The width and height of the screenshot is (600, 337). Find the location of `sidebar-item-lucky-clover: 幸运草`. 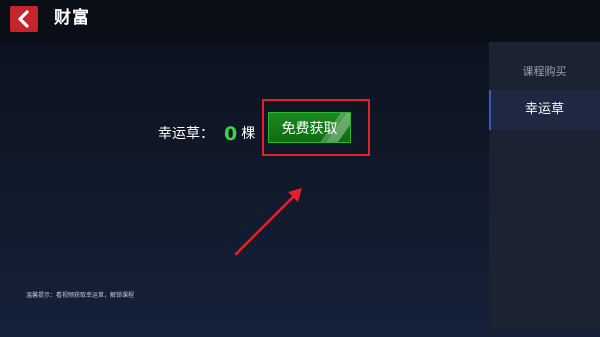

sidebar-item-lucky-clover: 幸运草 is located at coordinates (544, 110).